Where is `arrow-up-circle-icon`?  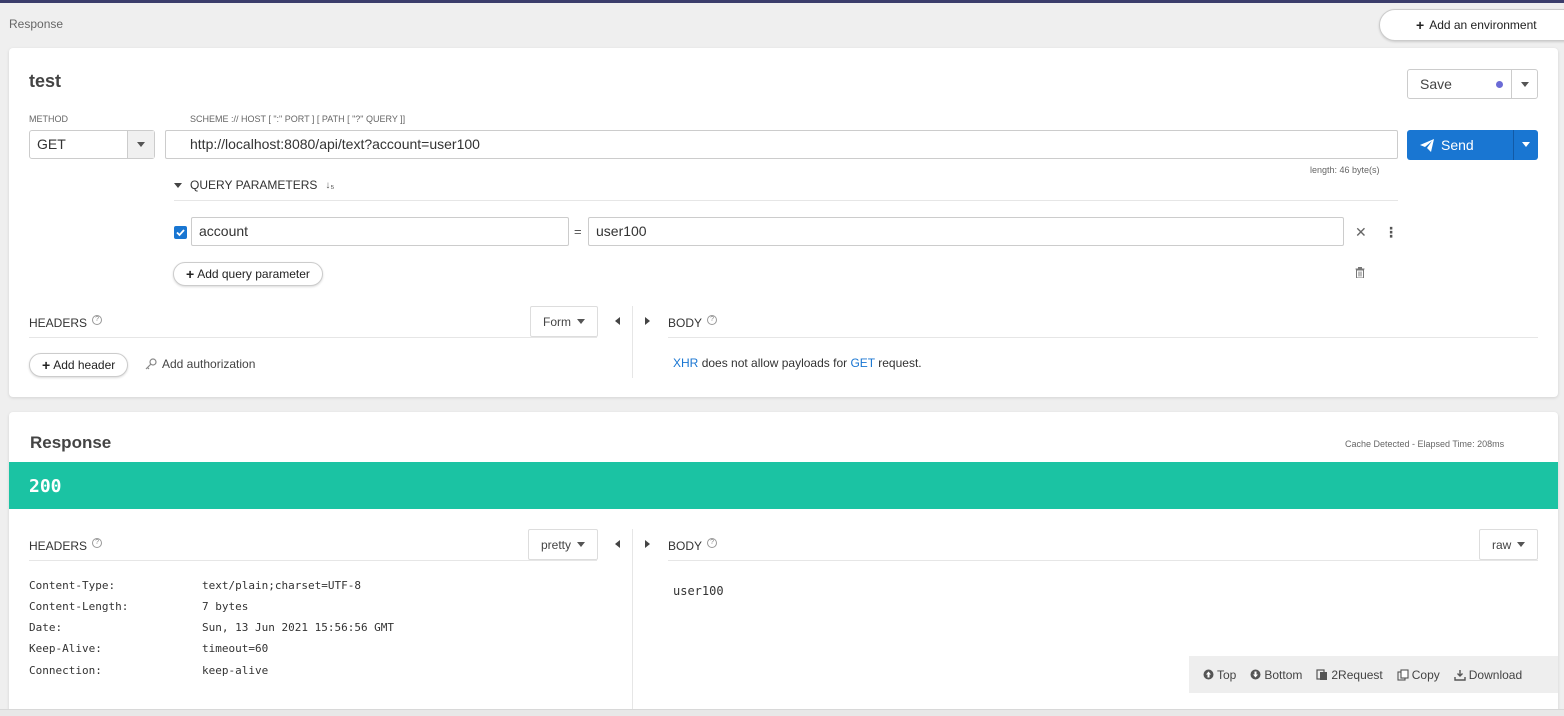
arrow-up-circle-icon is located at coordinates (1208, 674).